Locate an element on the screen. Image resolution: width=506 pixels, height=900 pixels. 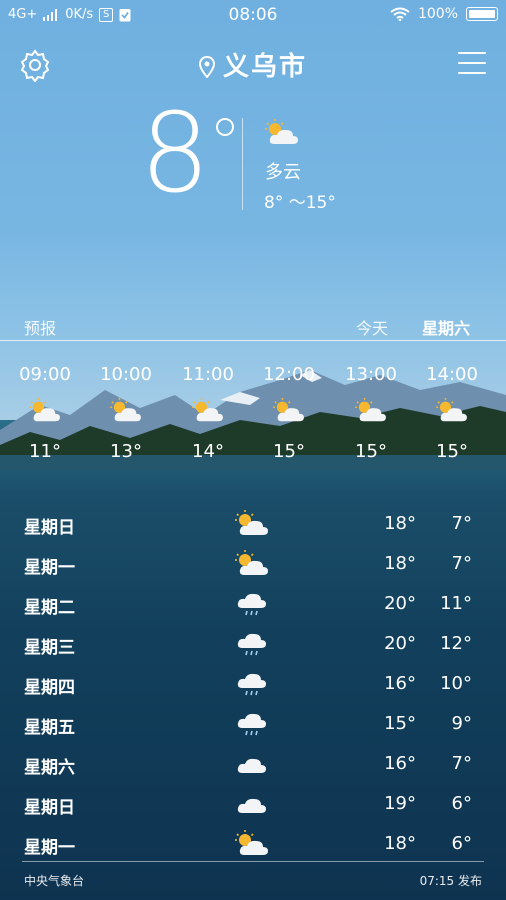
day-low: 11° is located at coordinates (456, 603).